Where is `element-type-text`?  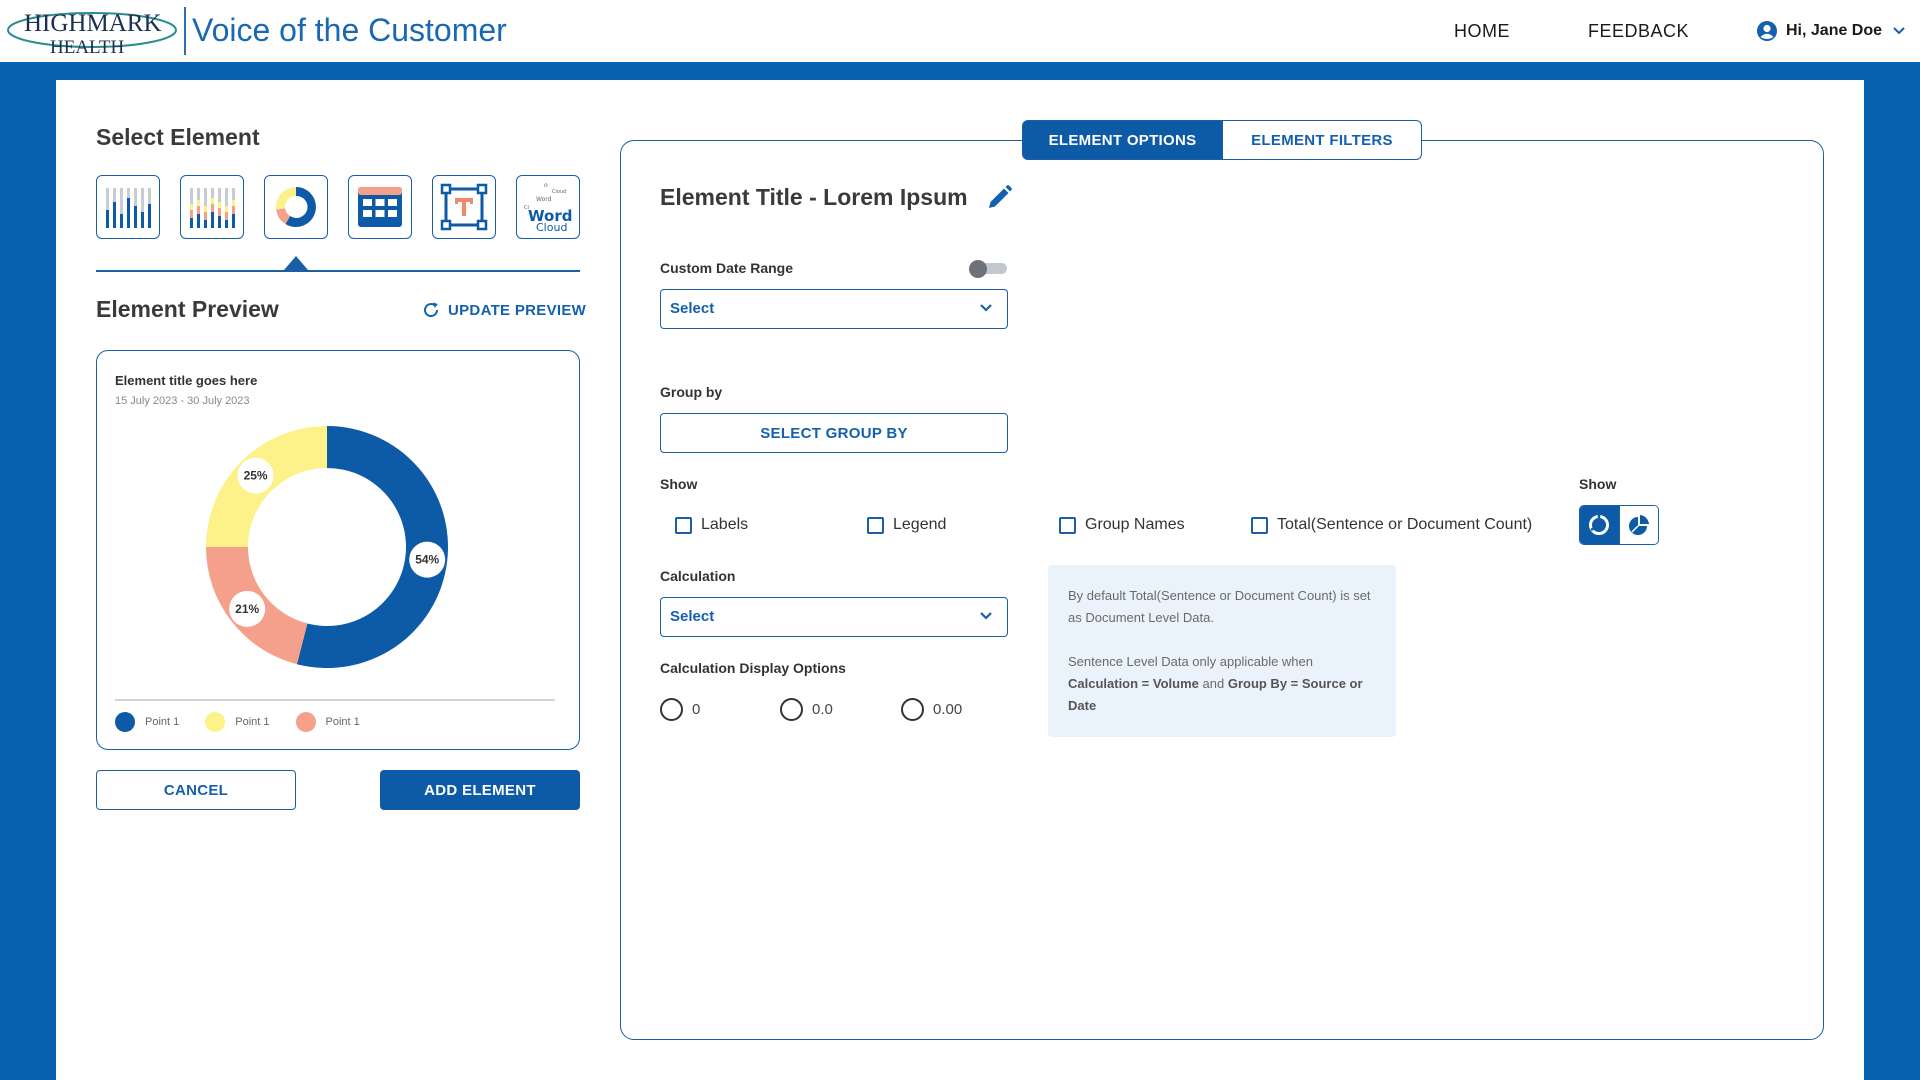
element-type-text is located at coordinates (464, 207).